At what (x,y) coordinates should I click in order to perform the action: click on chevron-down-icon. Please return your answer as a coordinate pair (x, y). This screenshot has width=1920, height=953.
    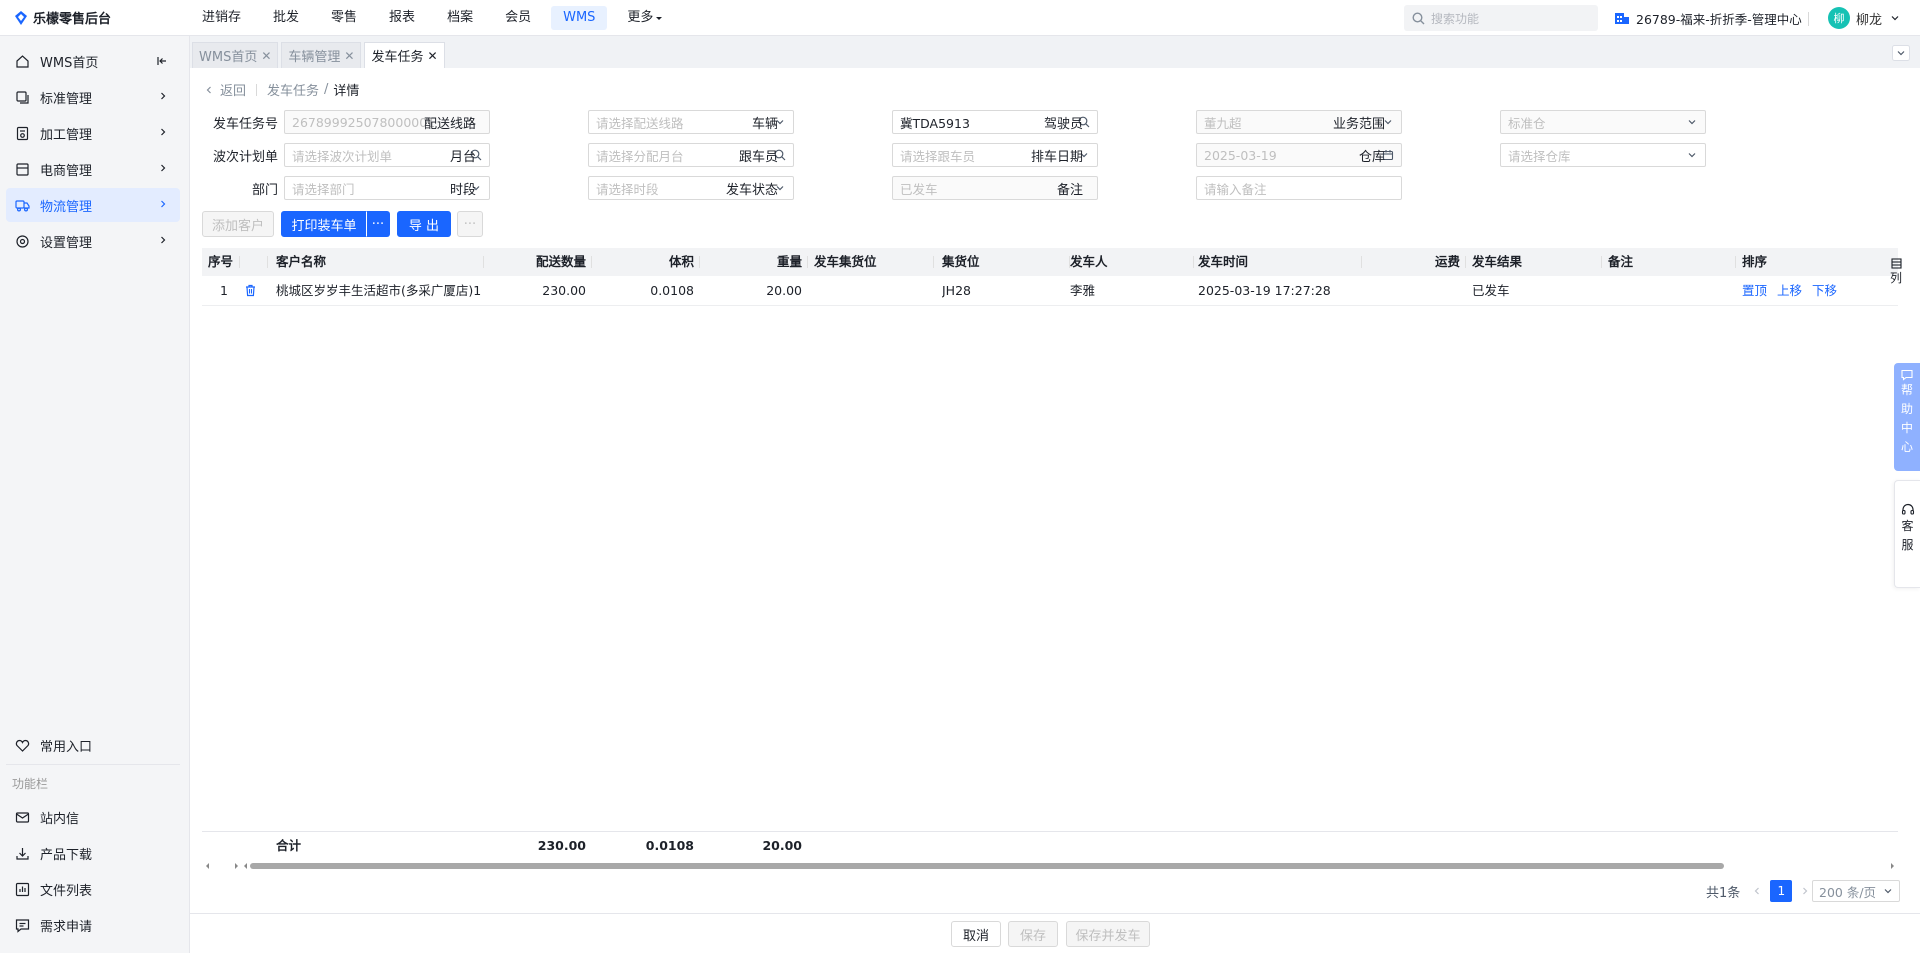
    Looking at the image, I should click on (1901, 53).